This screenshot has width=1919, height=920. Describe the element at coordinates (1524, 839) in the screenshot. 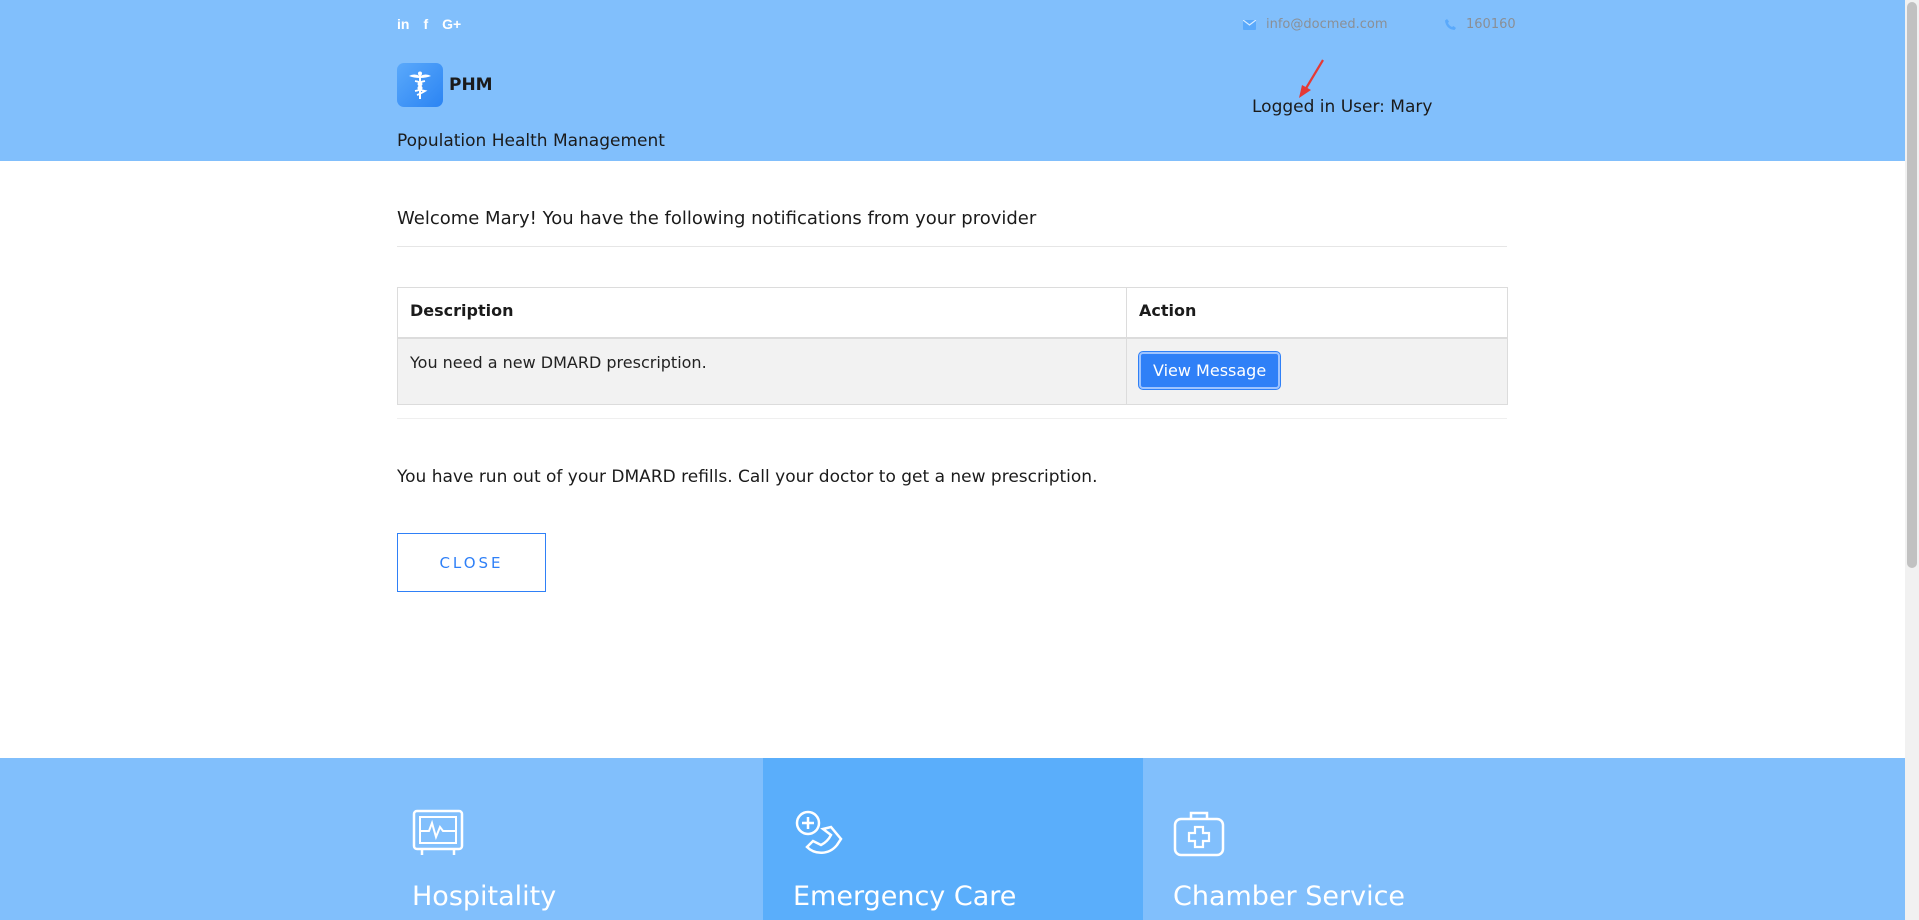

I see `service-card-chamber-service: Chamber Service` at that location.